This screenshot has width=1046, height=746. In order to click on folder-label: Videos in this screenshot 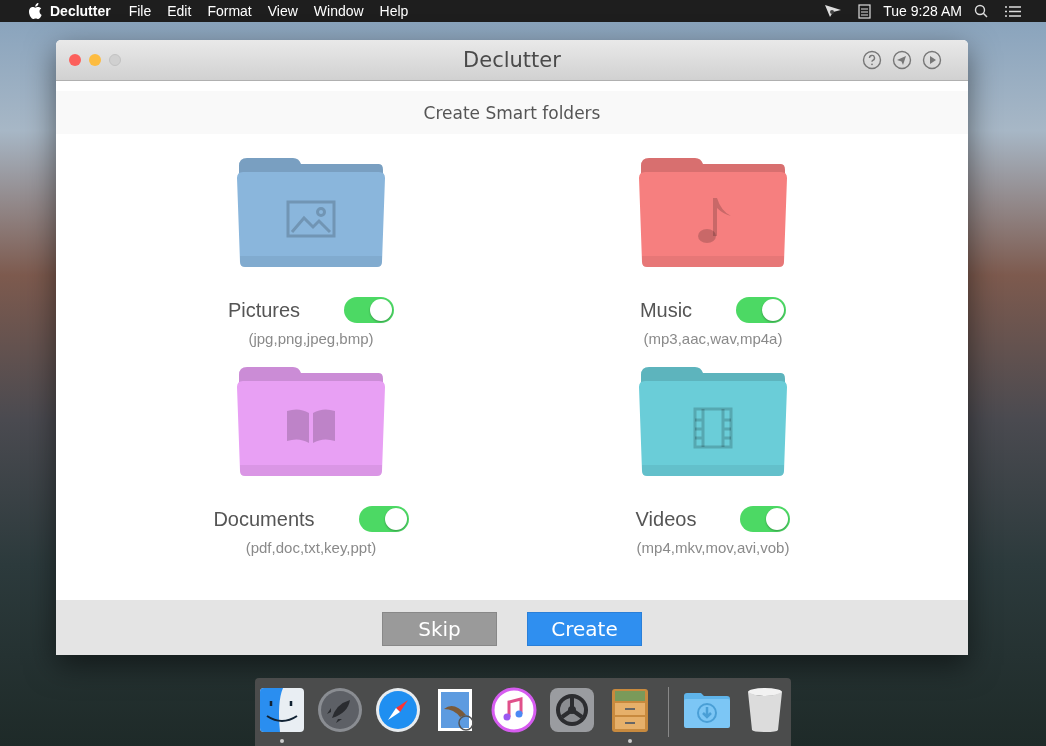, I will do `click(666, 519)`.